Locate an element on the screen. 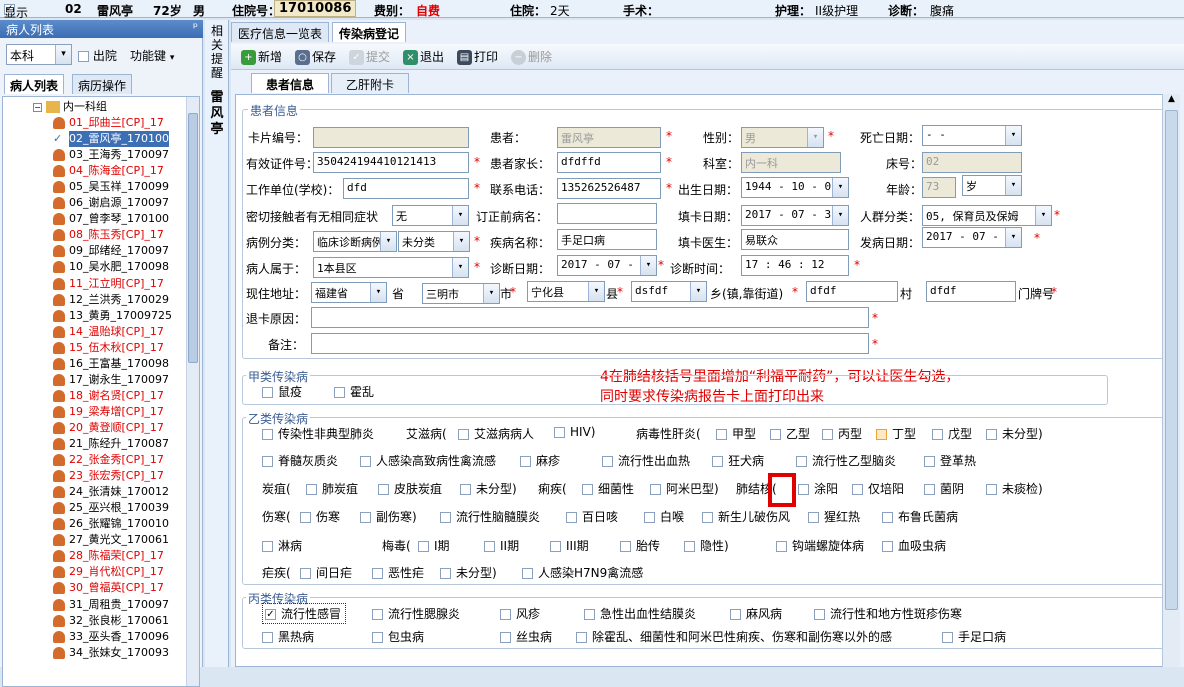 The width and height of the screenshot is (1184, 687). patient-row: 15_伍木秋[CP]_17 is located at coordinates (108, 348).